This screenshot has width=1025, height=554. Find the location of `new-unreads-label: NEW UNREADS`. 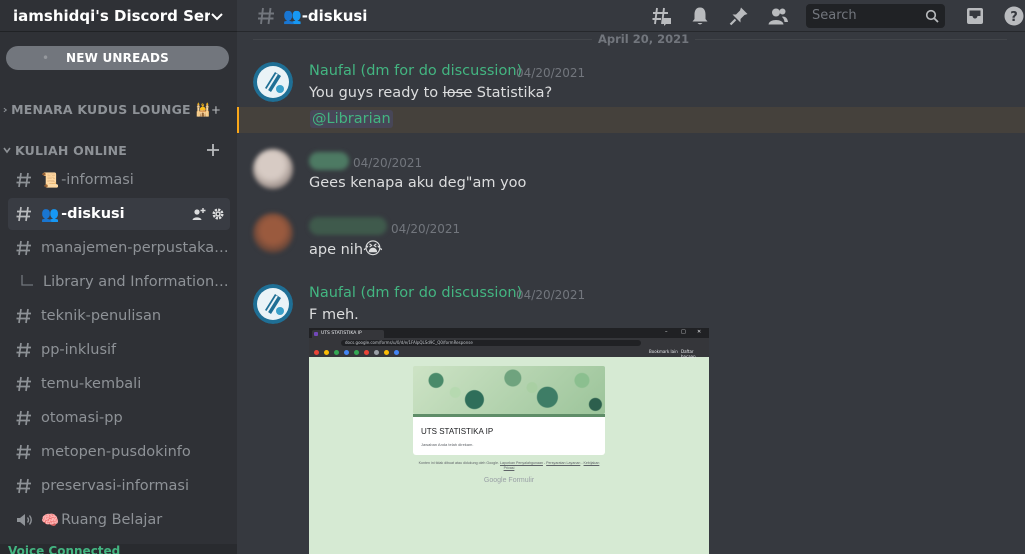

new-unreads-label: NEW UNREADS is located at coordinates (117, 58).